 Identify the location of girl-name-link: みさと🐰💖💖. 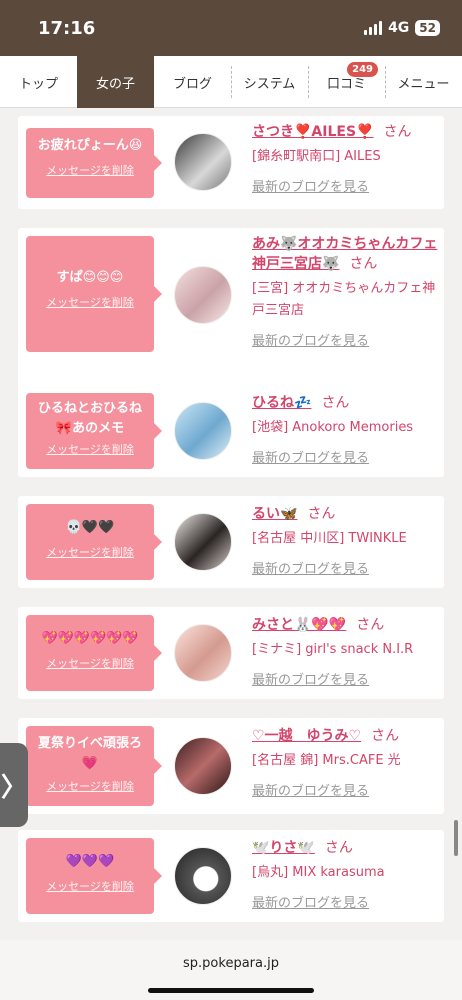
(299, 625).